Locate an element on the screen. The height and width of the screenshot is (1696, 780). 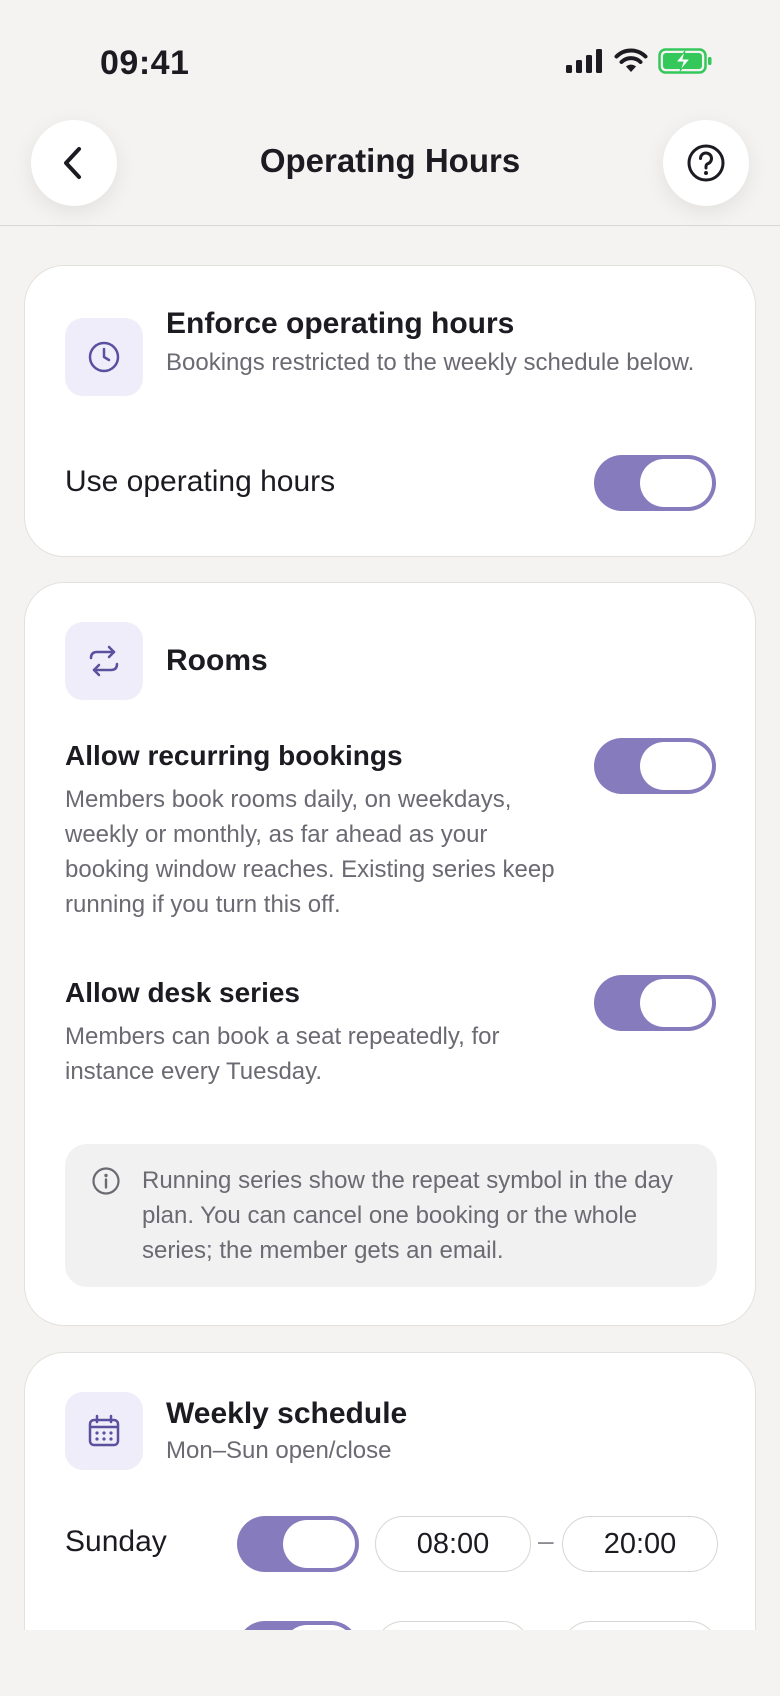
schedule-title: Weekly schedule is located at coordinates (287, 1413).